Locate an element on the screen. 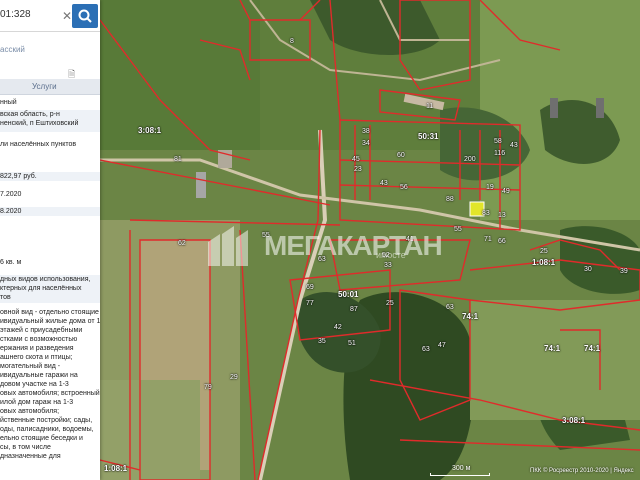 The height and width of the screenshot is (480, 640). info-row-text: 822,97 руб. is located at coordinates (18, 176).